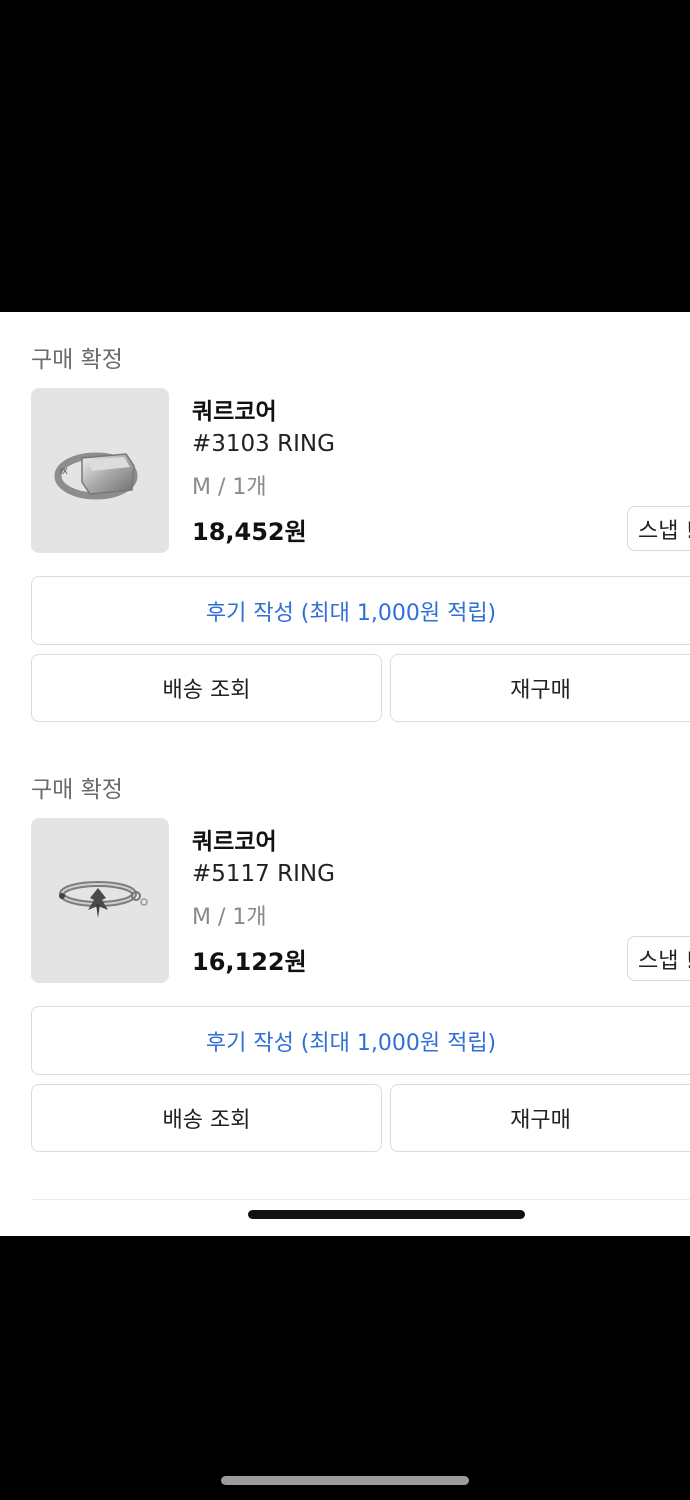 The width and height of the screenshot is (690, 1500). Describe the element at coordinates (263, 874) in the screenshot. I see `product-name: #5117 RING` at that location.